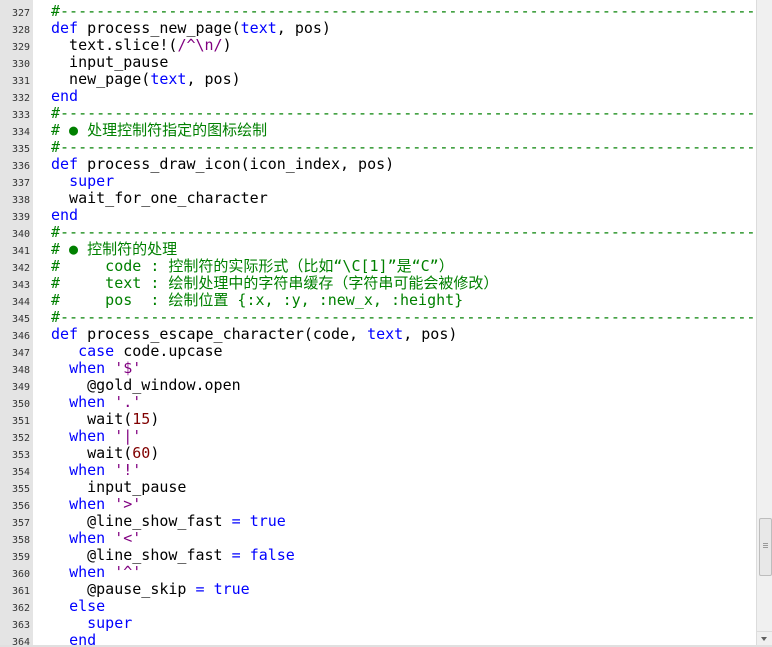 Image resolution: width=772 pixels, height=647 pixels. Describe the element at coordinates (378, 453) in the screenshot. I see `code-line: 353 wait(60)` at that location.